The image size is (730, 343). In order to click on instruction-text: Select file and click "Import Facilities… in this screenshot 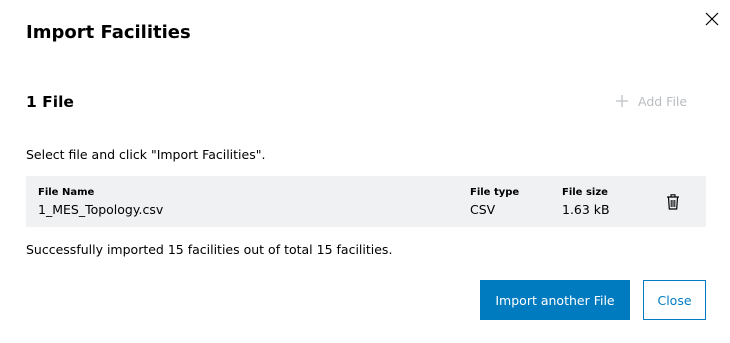, I will do `click(146, 154)`.